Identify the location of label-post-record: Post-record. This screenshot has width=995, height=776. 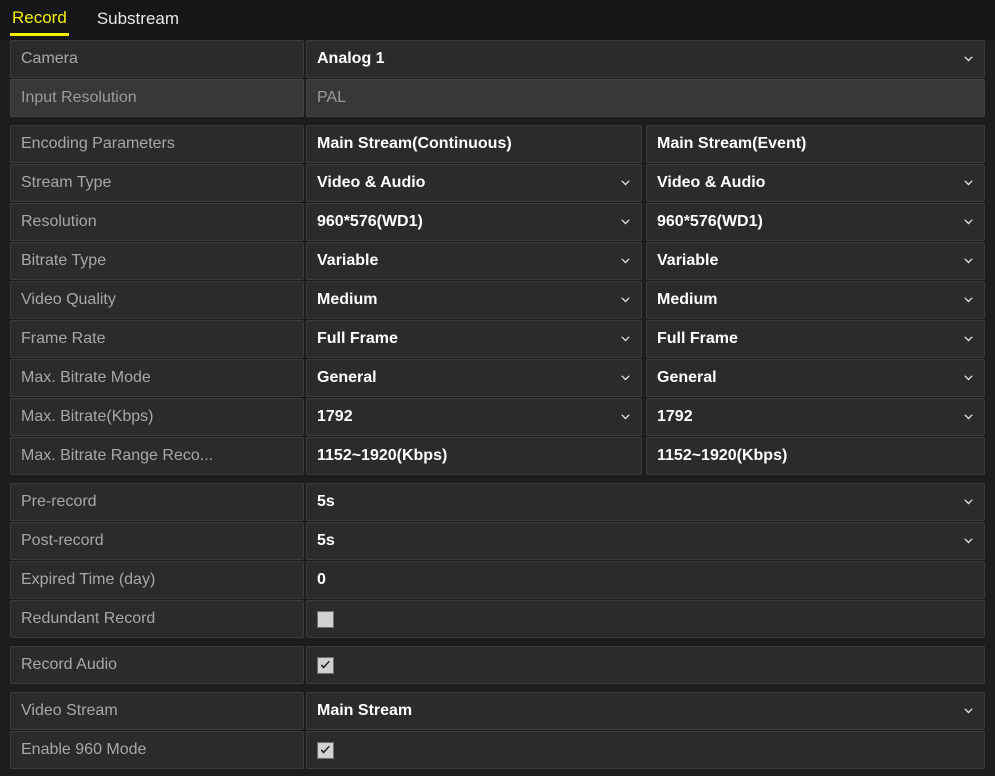
(157, 541).